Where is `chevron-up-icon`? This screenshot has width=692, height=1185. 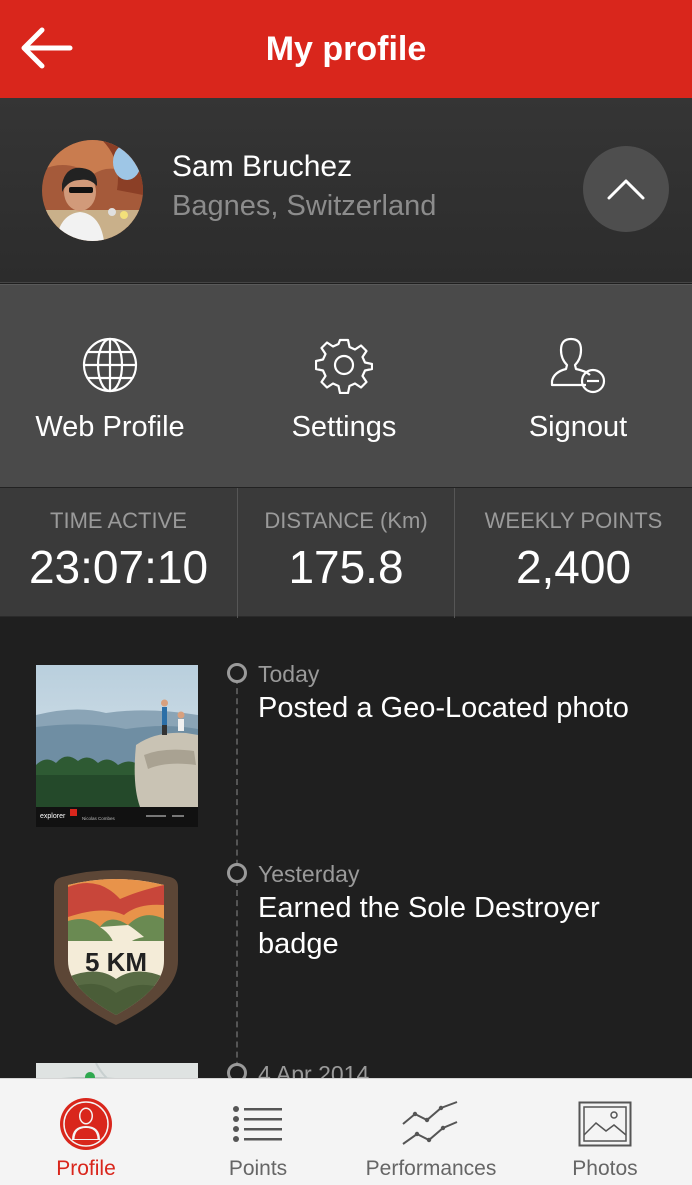
chevron-up-icon is located at coordinates (626, 189).